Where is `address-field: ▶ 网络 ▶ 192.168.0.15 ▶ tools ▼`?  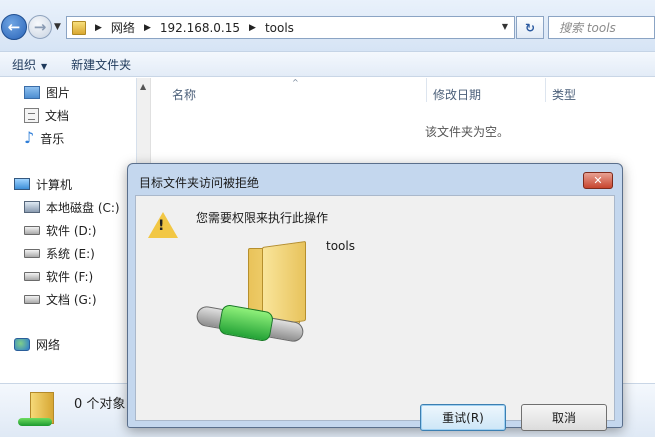
address-field: ▶ 网络 ▶ 192.168.0.15 ▶ tools ▼ is located at coordinates (290, 27).